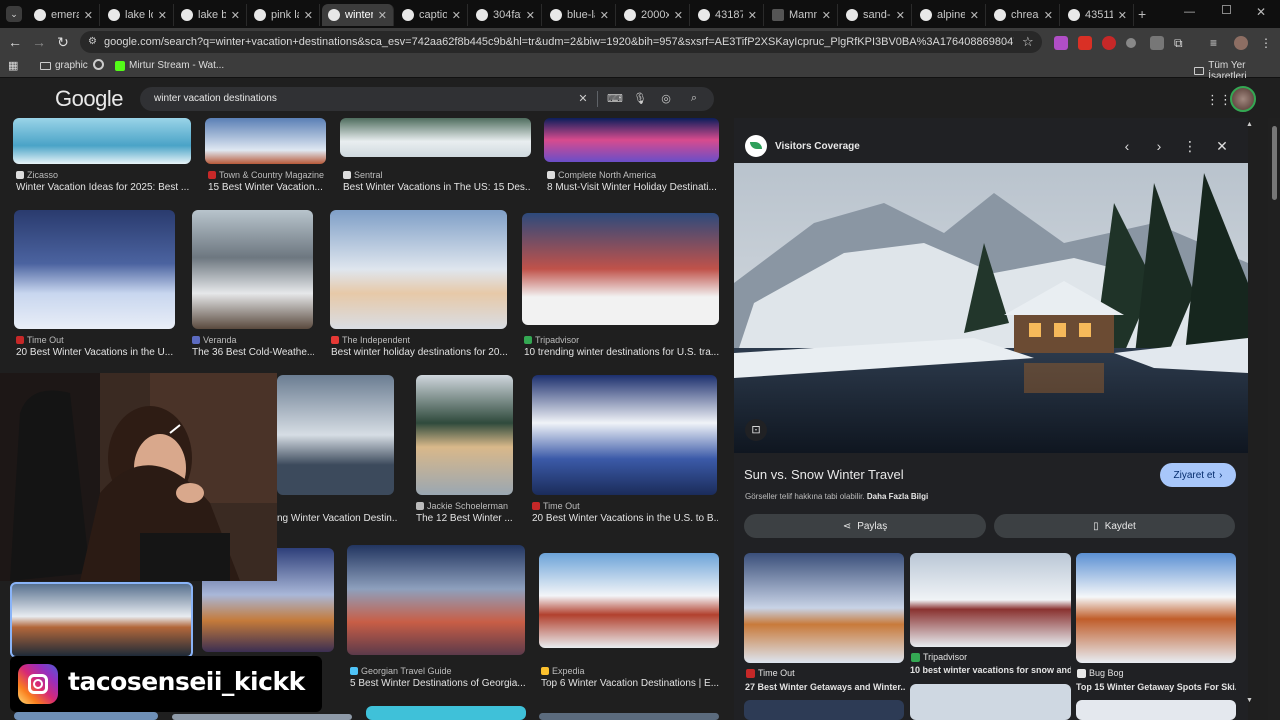 The width and height of the screenshot is (1280, 720). Describe the element at coordinates (284, 15) in the screenshot. I see `browser-tab: pink la ✕` at that location.